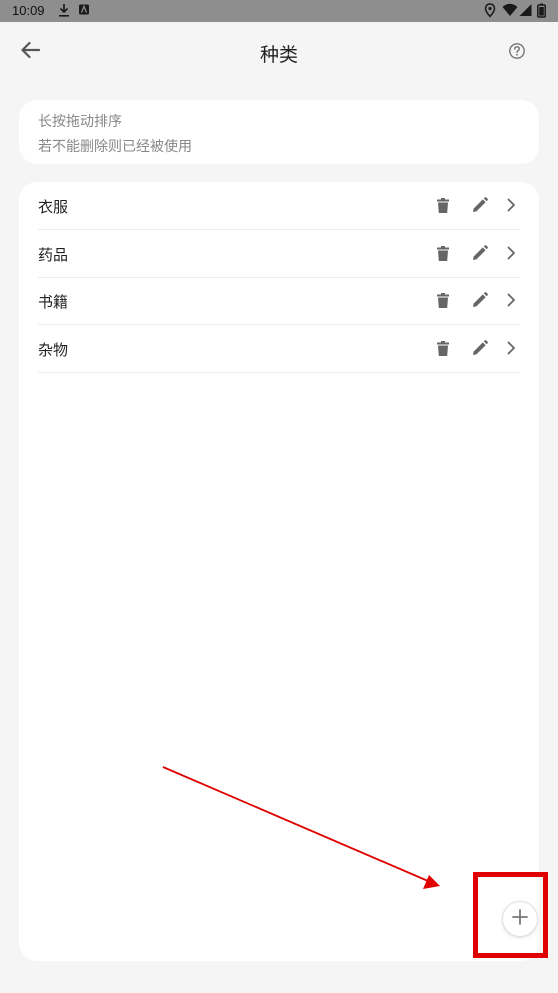  I want to click on help-button, so click(517, 53).